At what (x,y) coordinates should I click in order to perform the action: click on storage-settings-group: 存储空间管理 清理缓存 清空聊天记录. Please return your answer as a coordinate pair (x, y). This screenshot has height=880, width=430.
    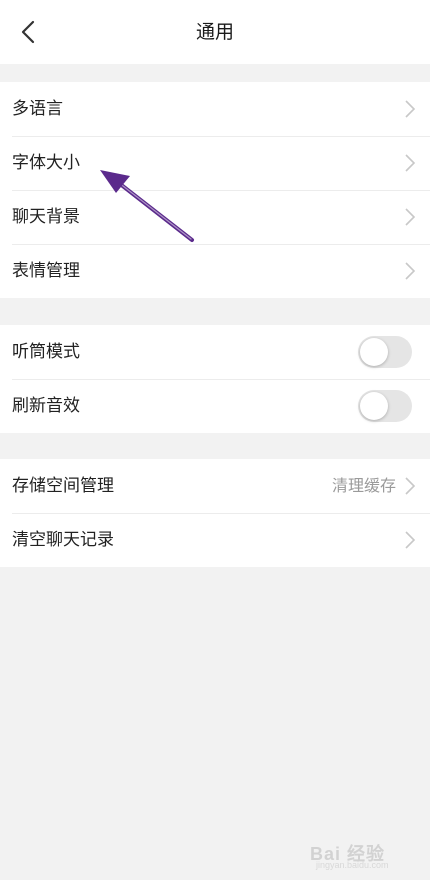
    Looking at the image, I should click on (215, 513).